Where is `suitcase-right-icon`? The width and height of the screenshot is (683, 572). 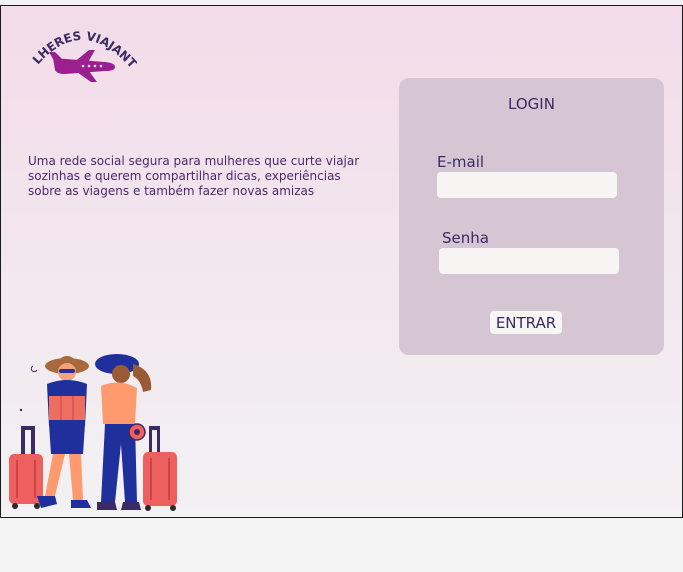 suitcase-right-icon is located at coordinates (160, 468).